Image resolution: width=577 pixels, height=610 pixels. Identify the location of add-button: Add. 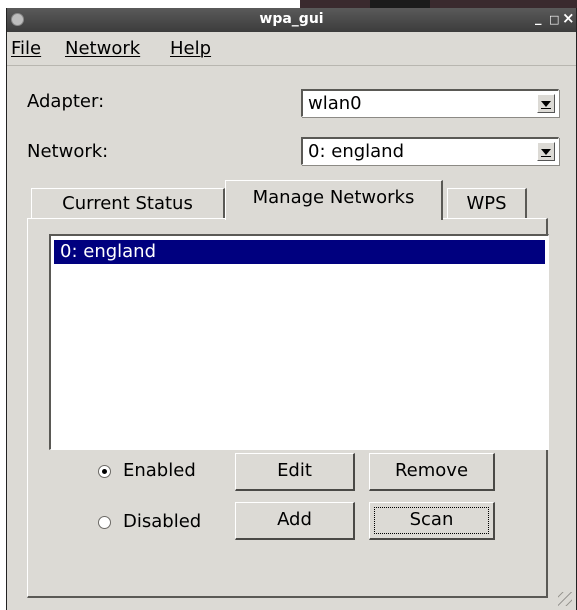
(295, 521).